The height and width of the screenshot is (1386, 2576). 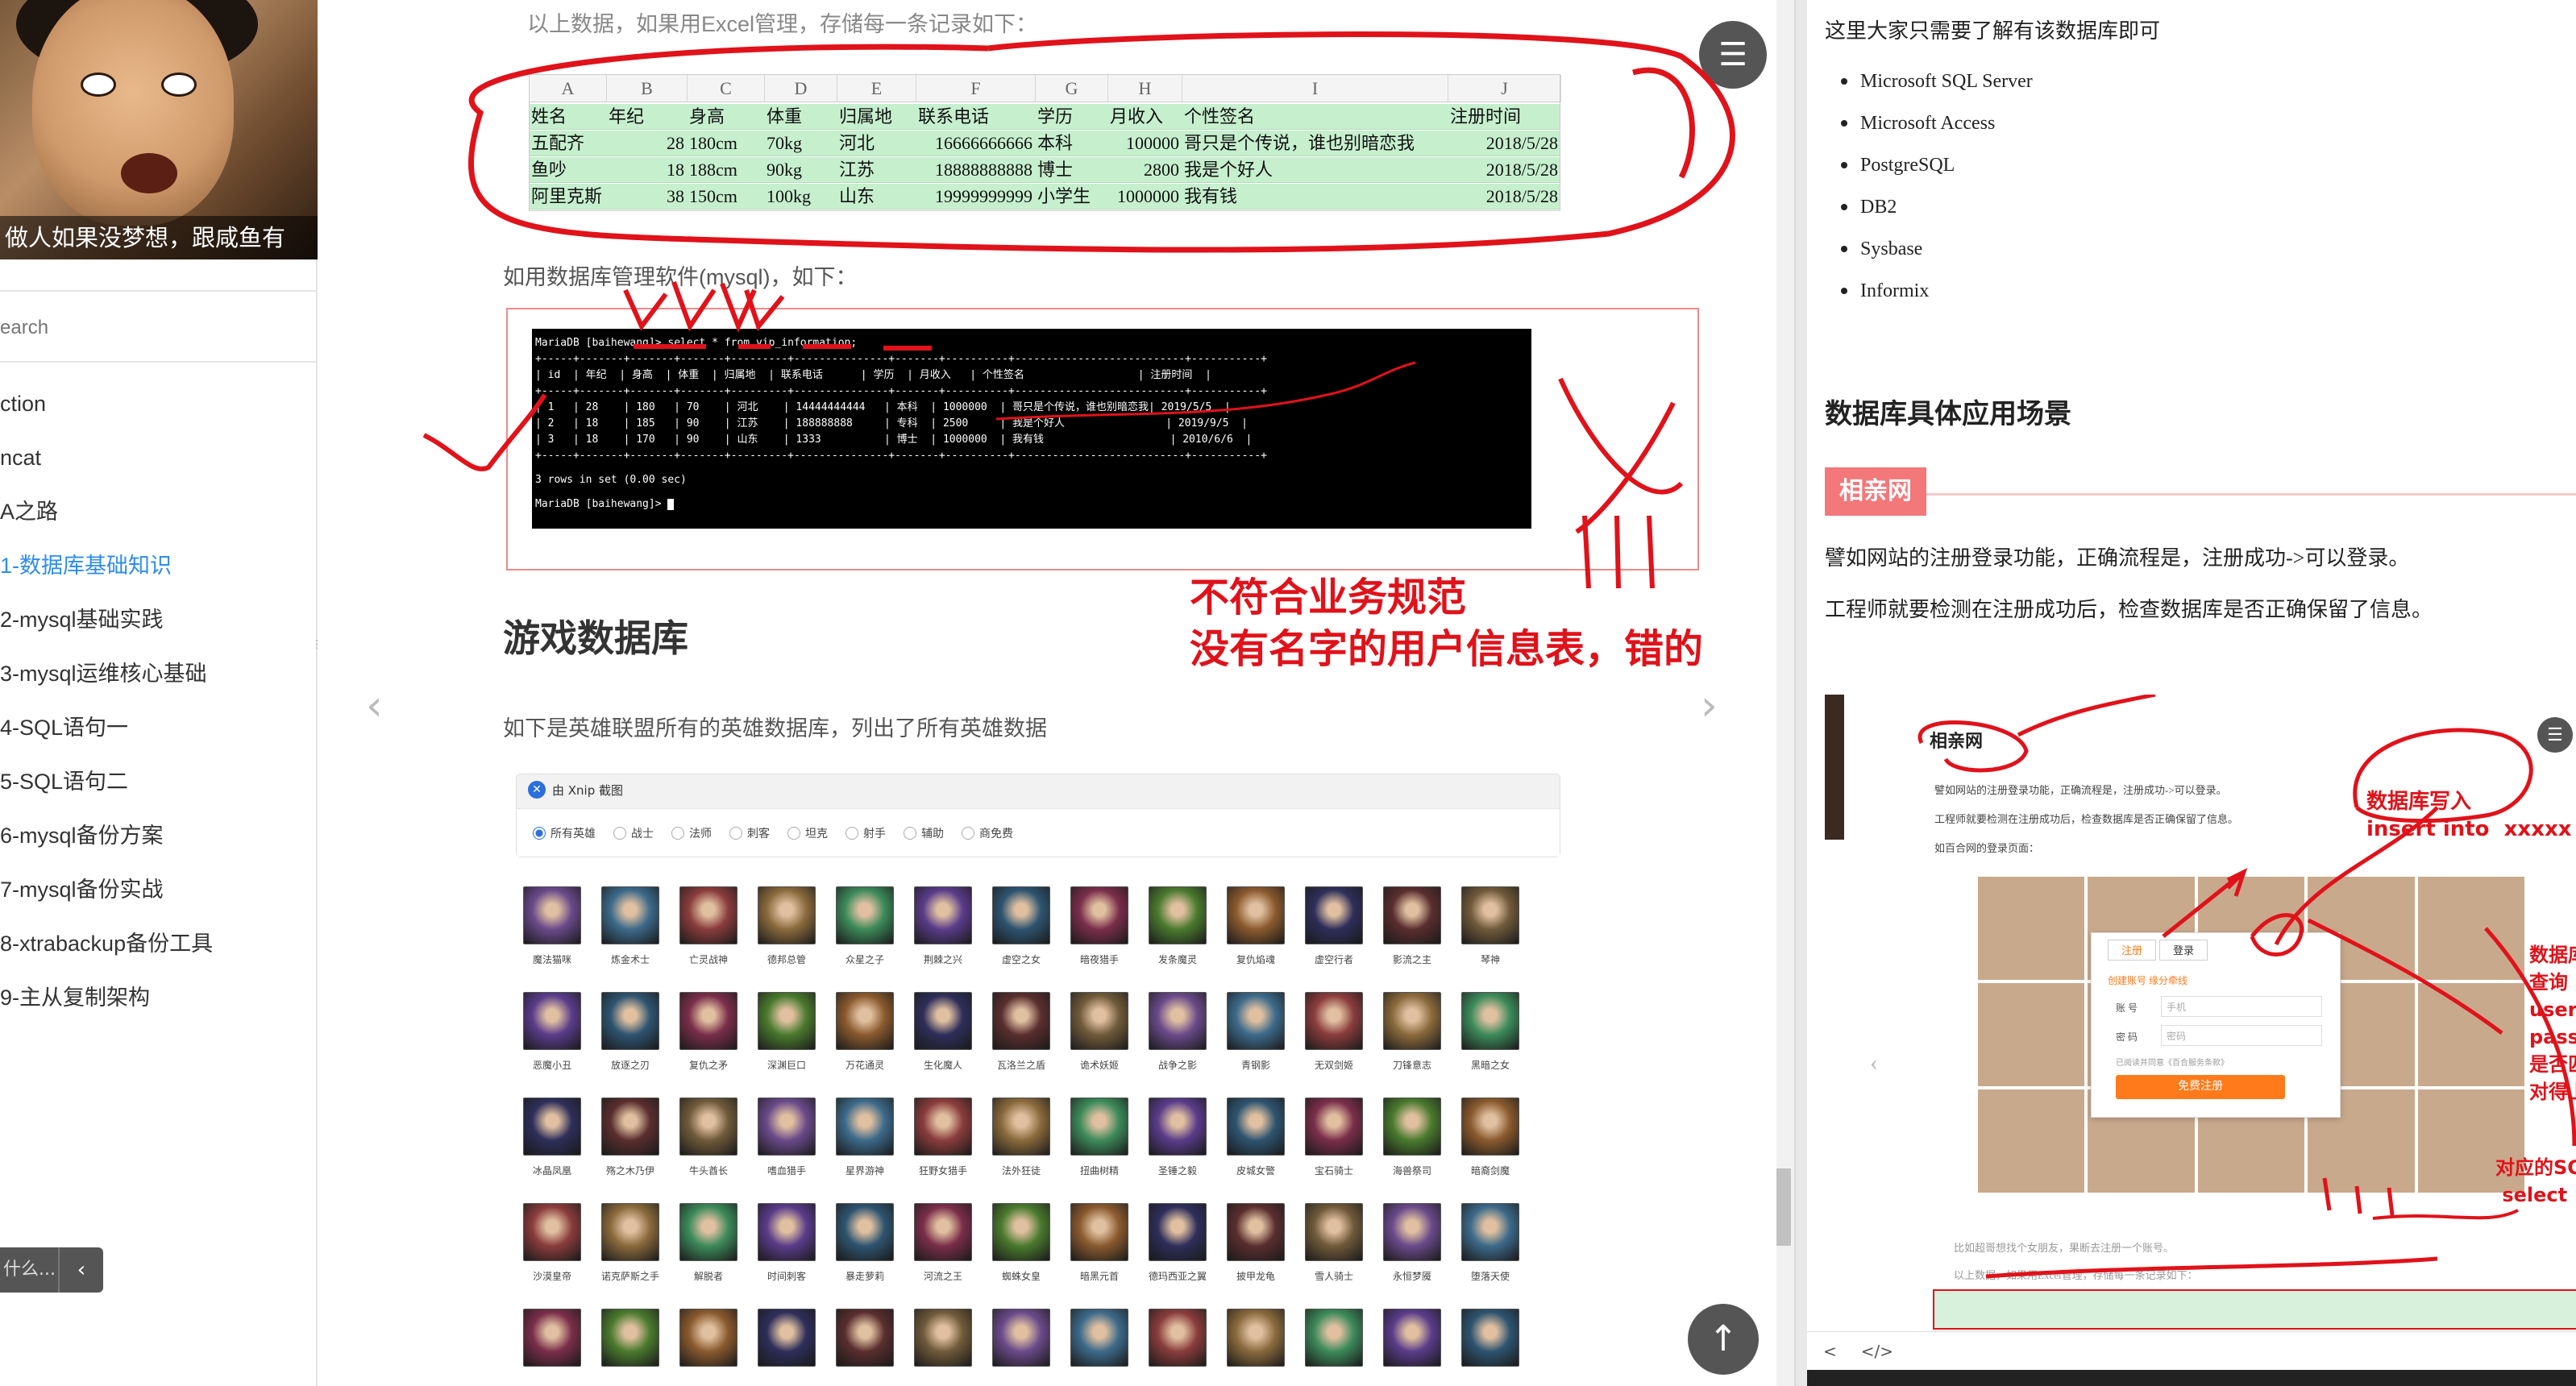 I want to click on sidebar-item: A之路, so click(x=158, y=520).